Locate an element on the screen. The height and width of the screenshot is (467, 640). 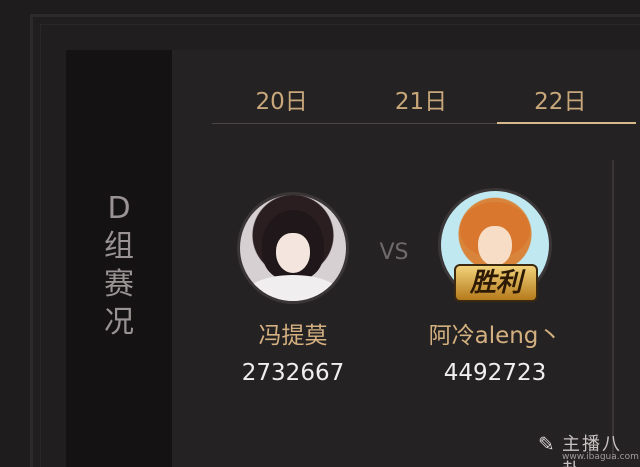
player-2-score: 4492723 is located at coordinates (495, 373).